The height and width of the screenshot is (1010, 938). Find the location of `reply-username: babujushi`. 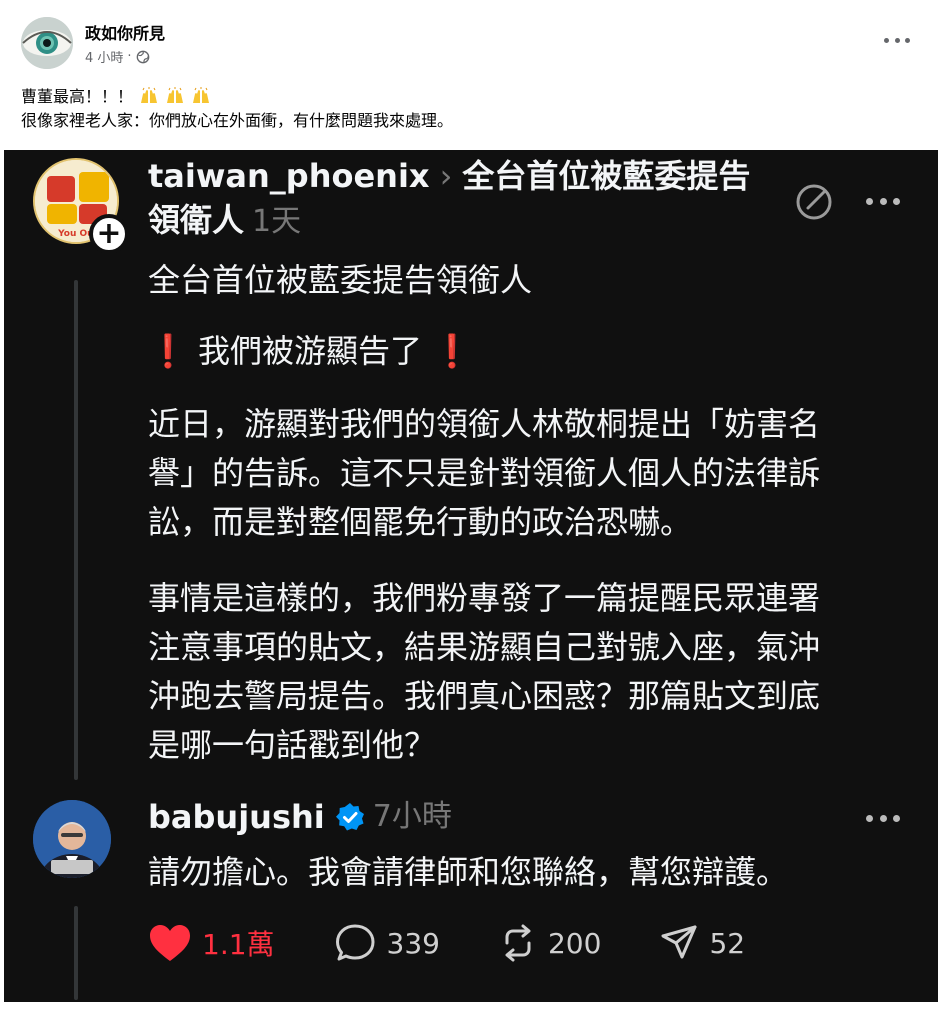

reply-username: babujushi is located at coordinates (236, 817).